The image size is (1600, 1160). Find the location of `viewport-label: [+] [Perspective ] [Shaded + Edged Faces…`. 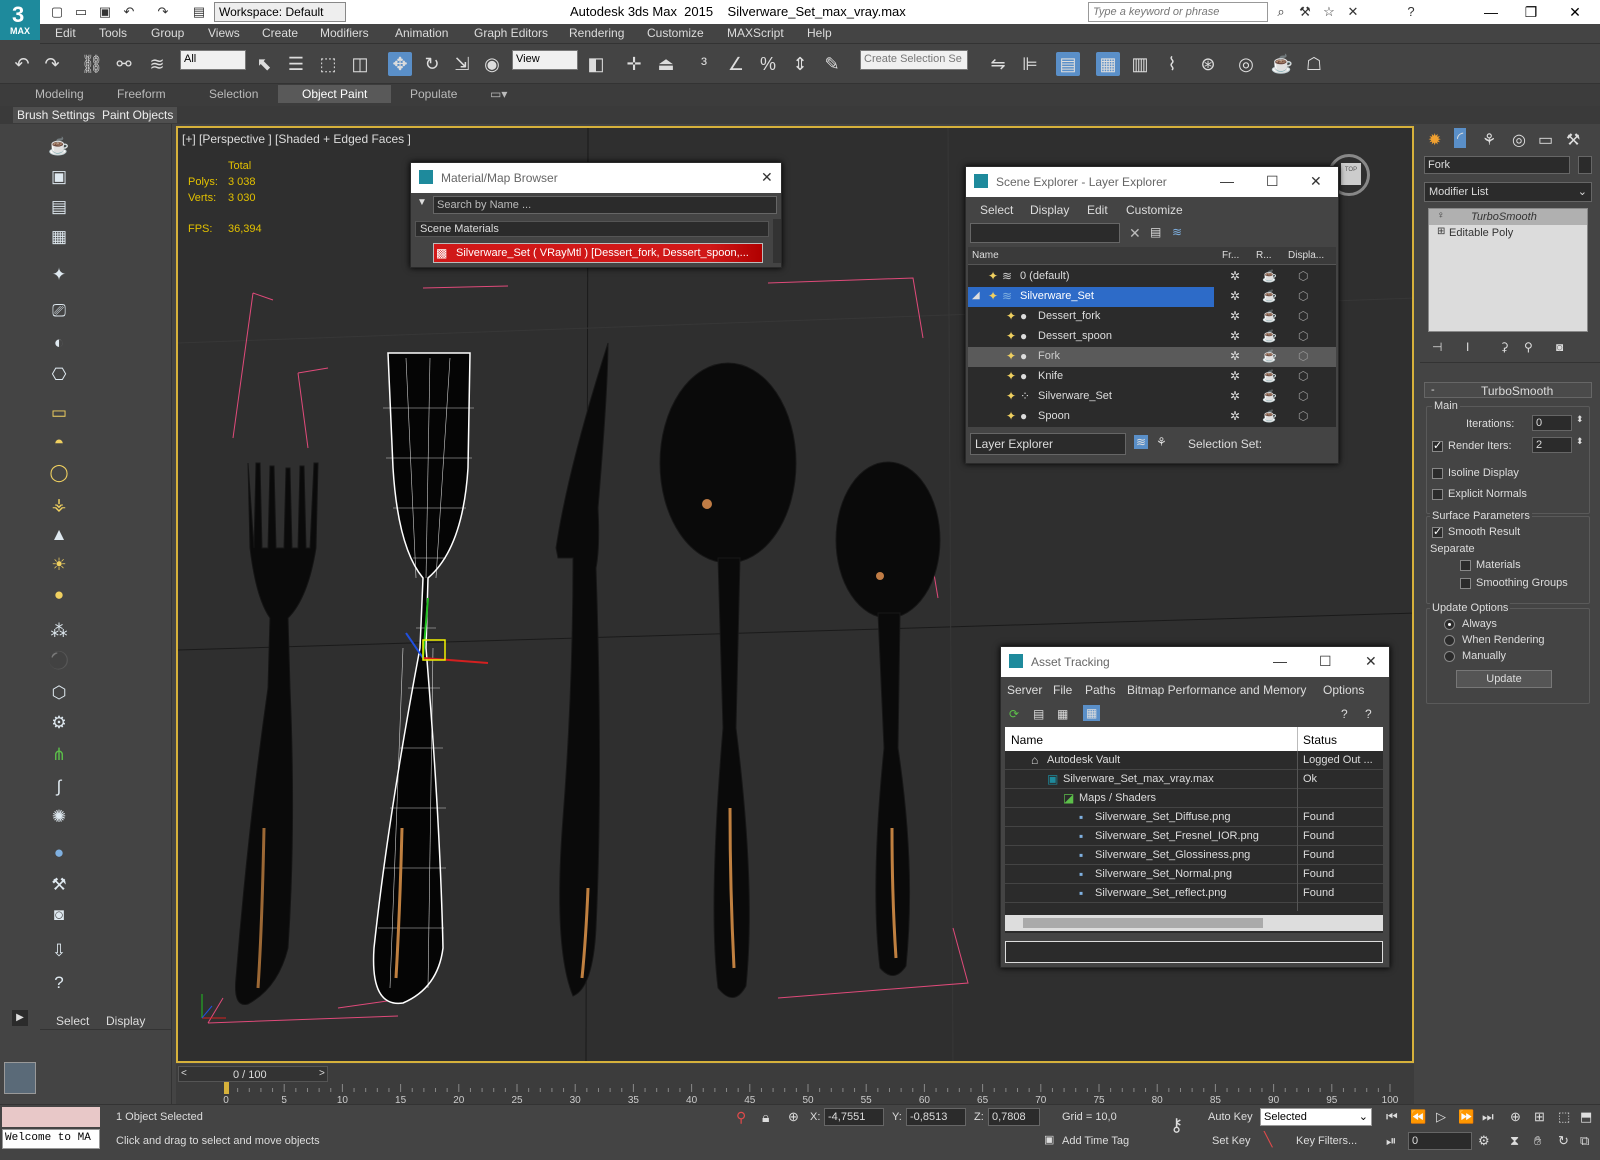

viewport-label: [+] [Perspective ] [Shaded + Edged Faces… is located at coordinates (296, 139).